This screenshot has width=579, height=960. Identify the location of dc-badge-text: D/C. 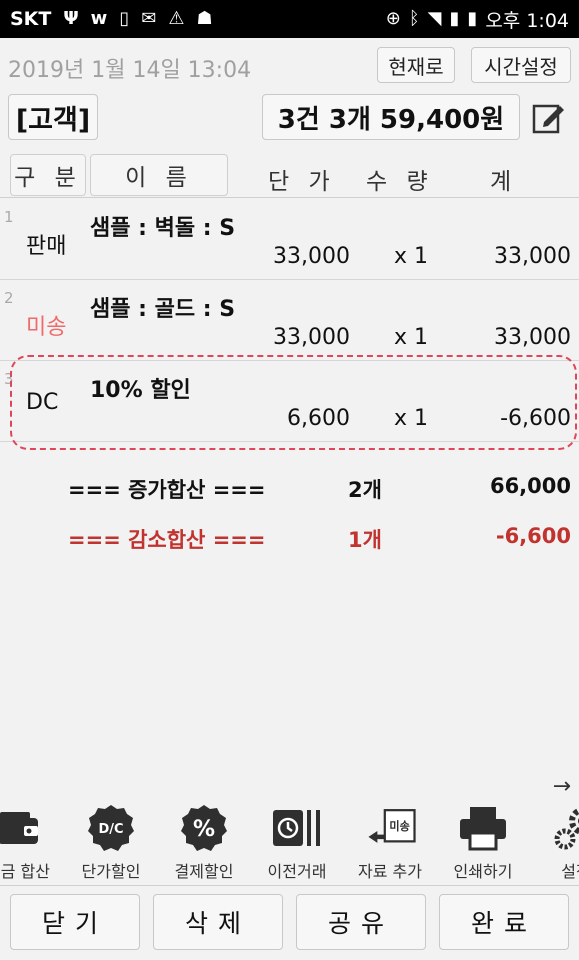
(110, 829).